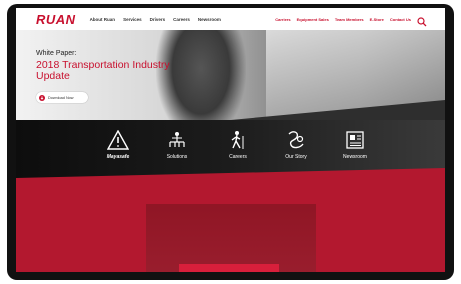  I want to click on icon-item-mayasafe: Mayasafe, so click(118, 145).